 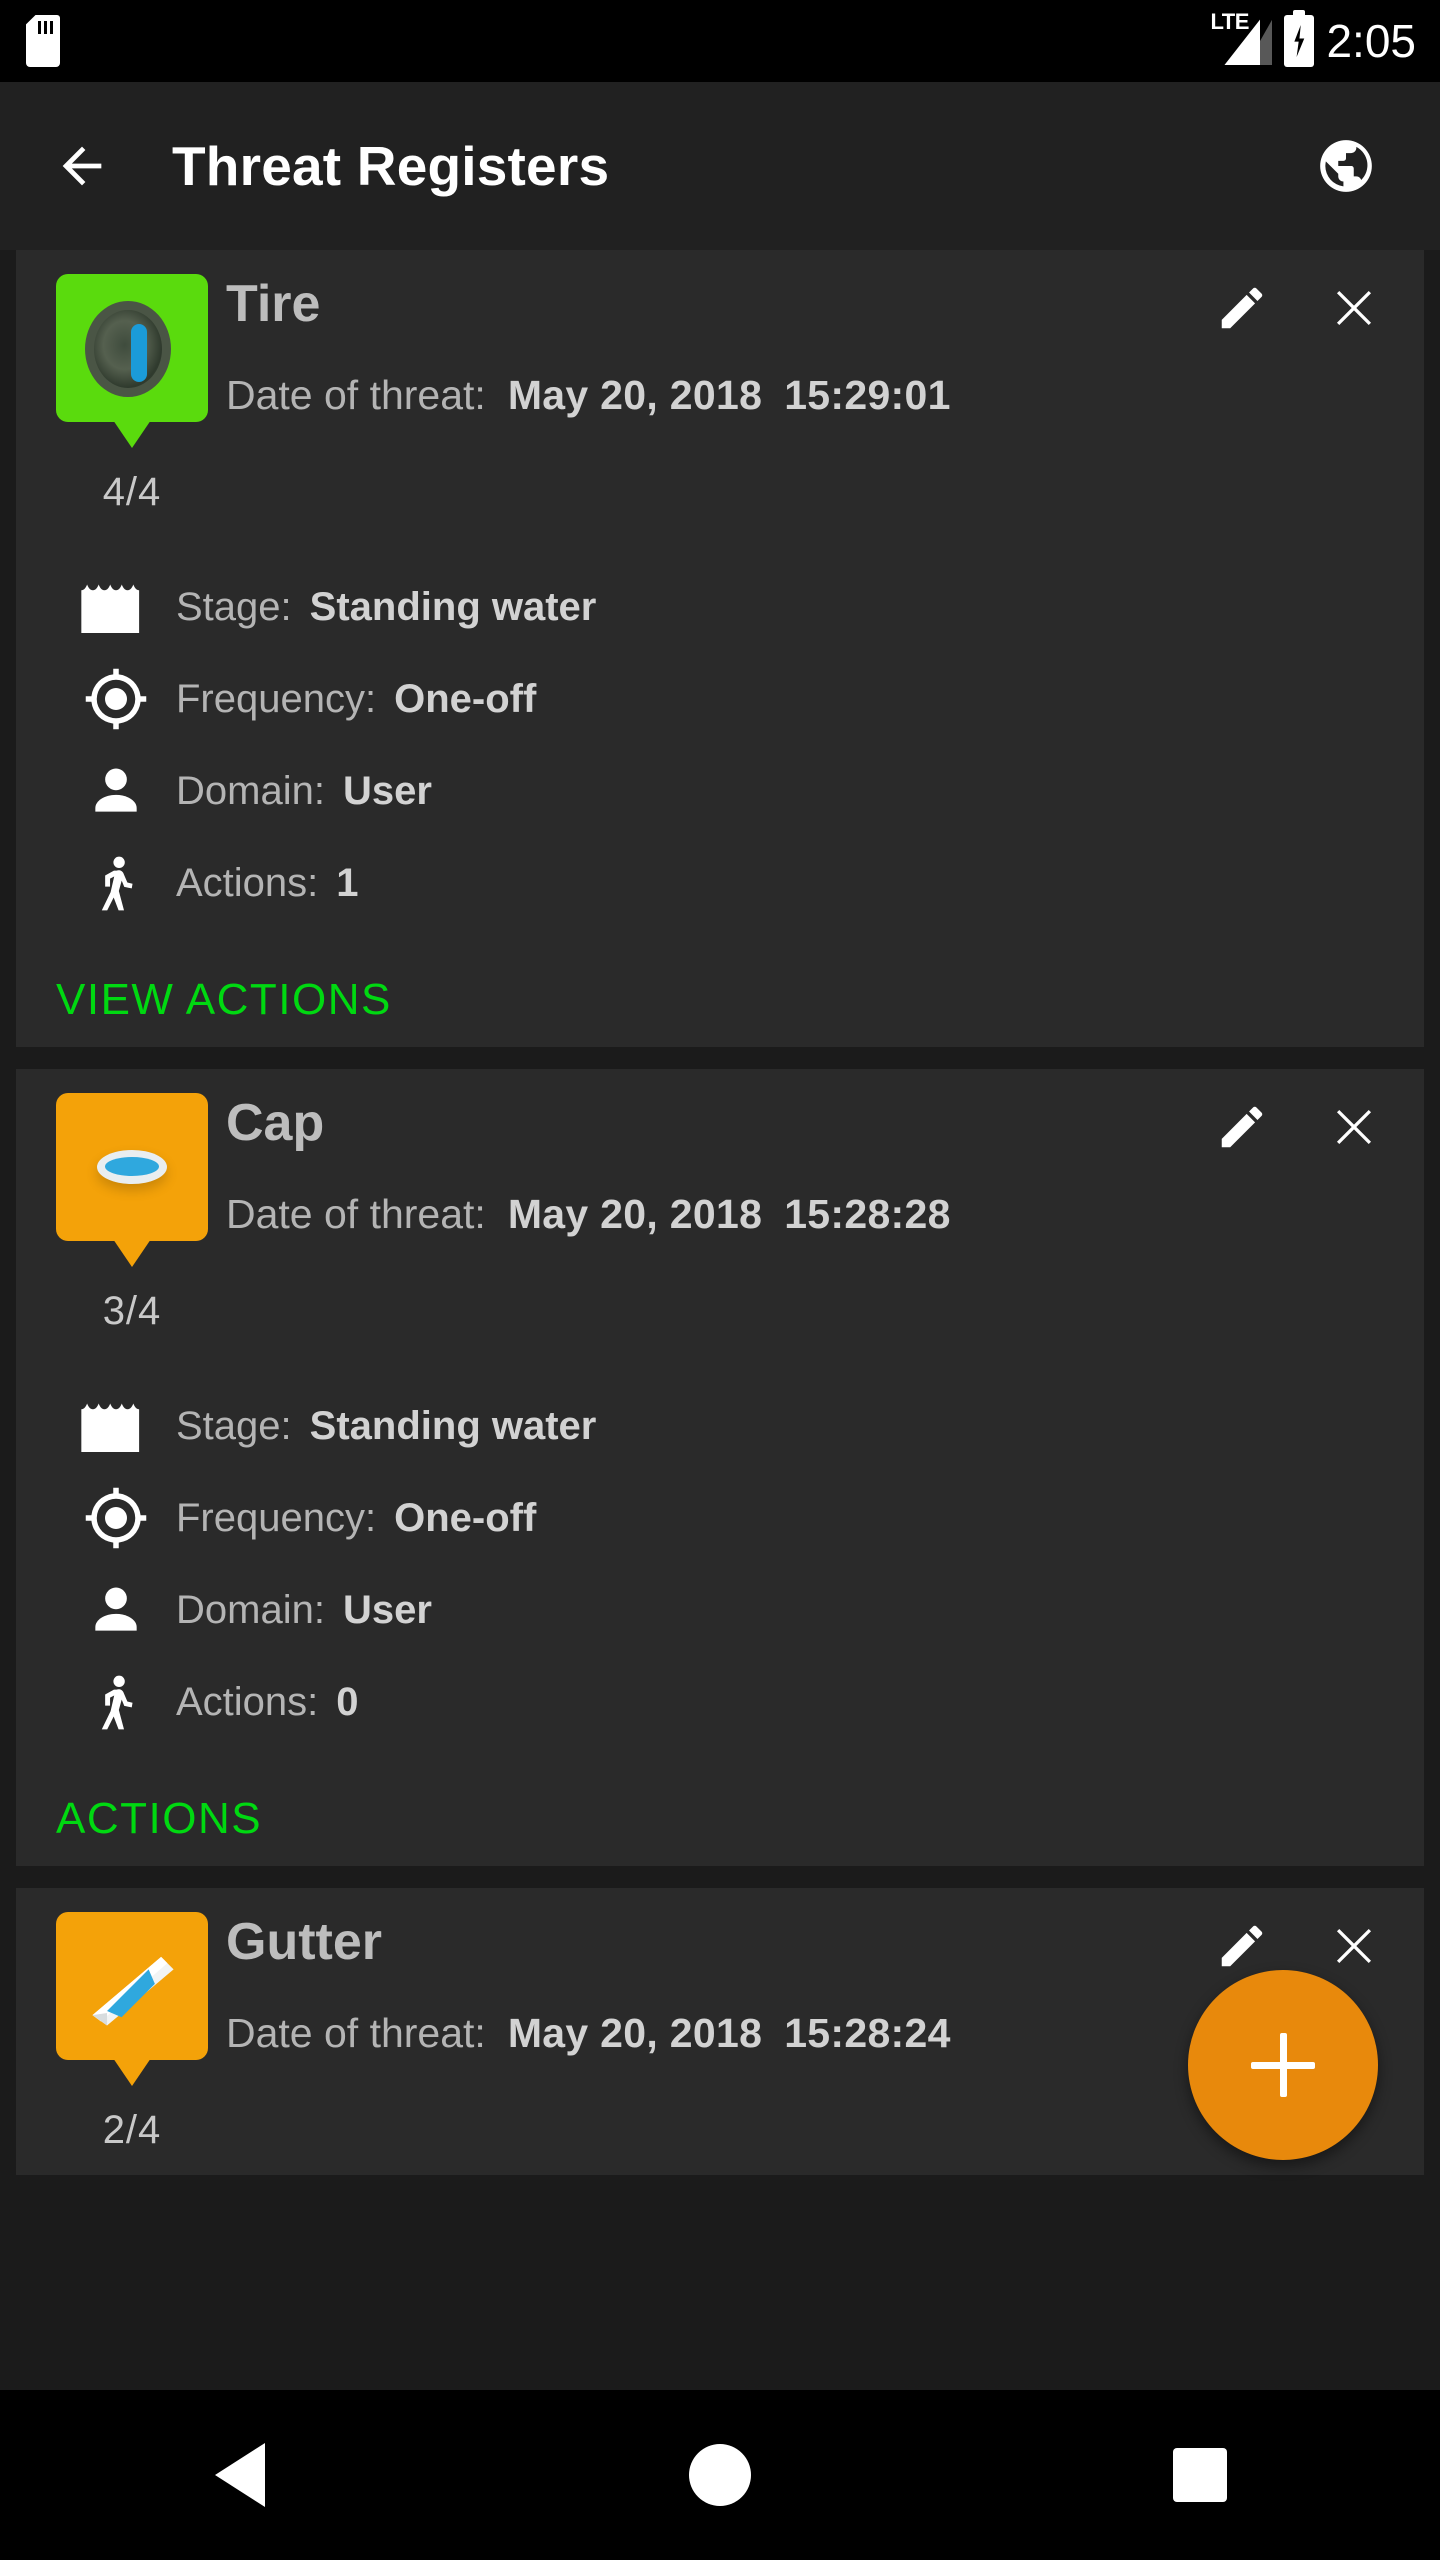 I want to click on nav-home-icon, so click(x=720, y=2475).